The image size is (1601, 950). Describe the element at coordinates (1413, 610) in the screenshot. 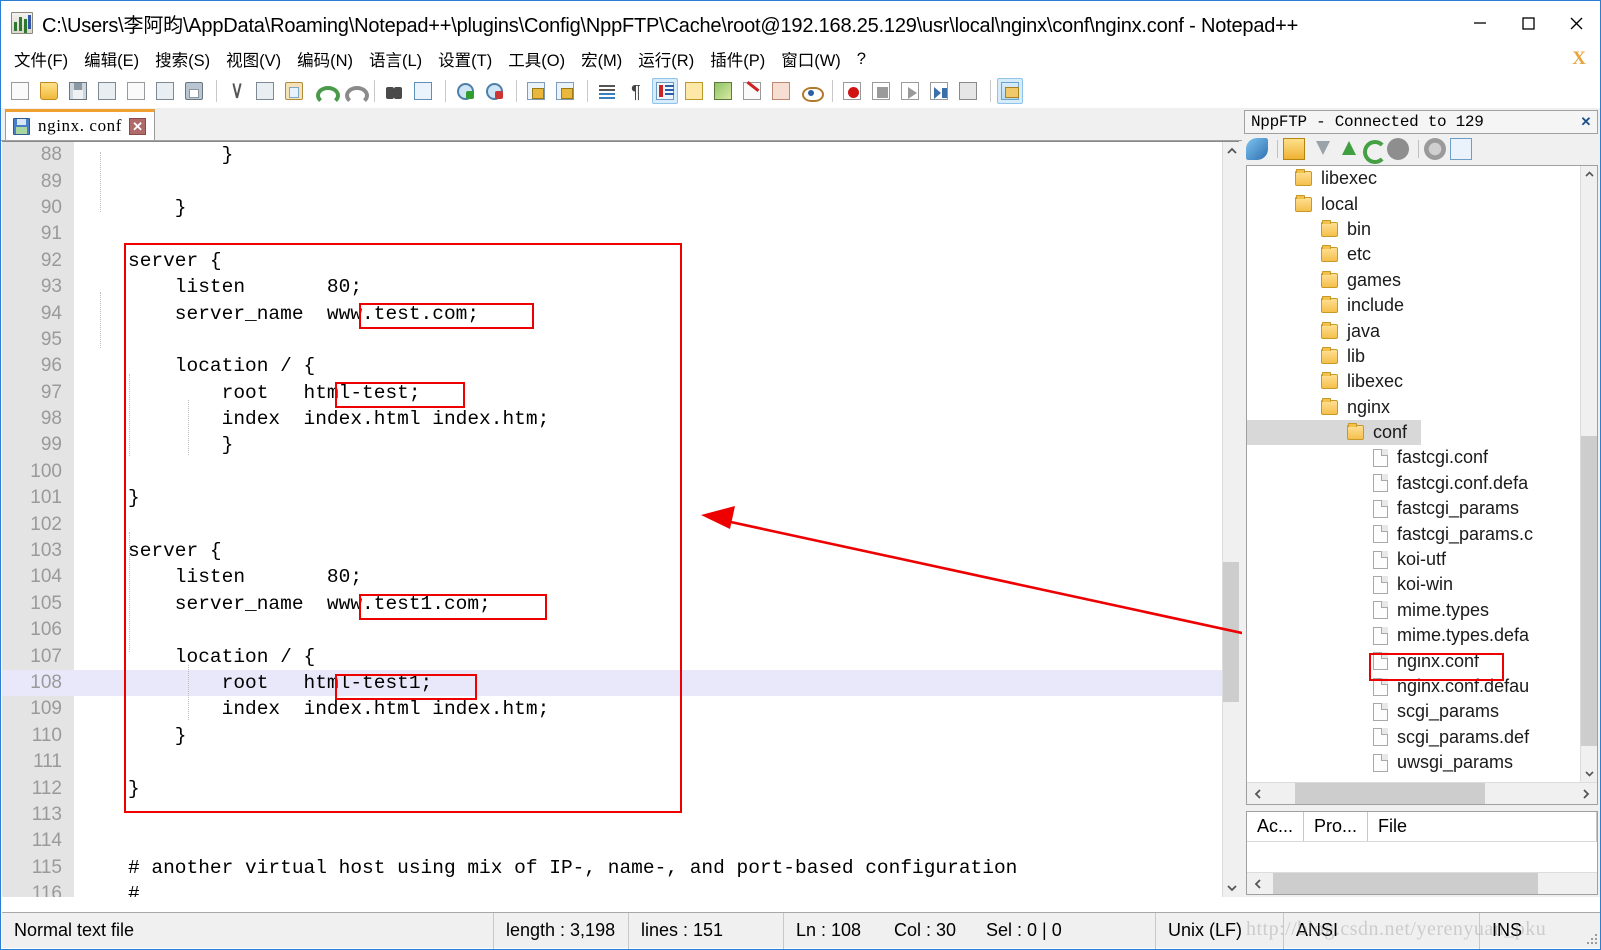

I see `tree-file-item: mime.types` at that location.